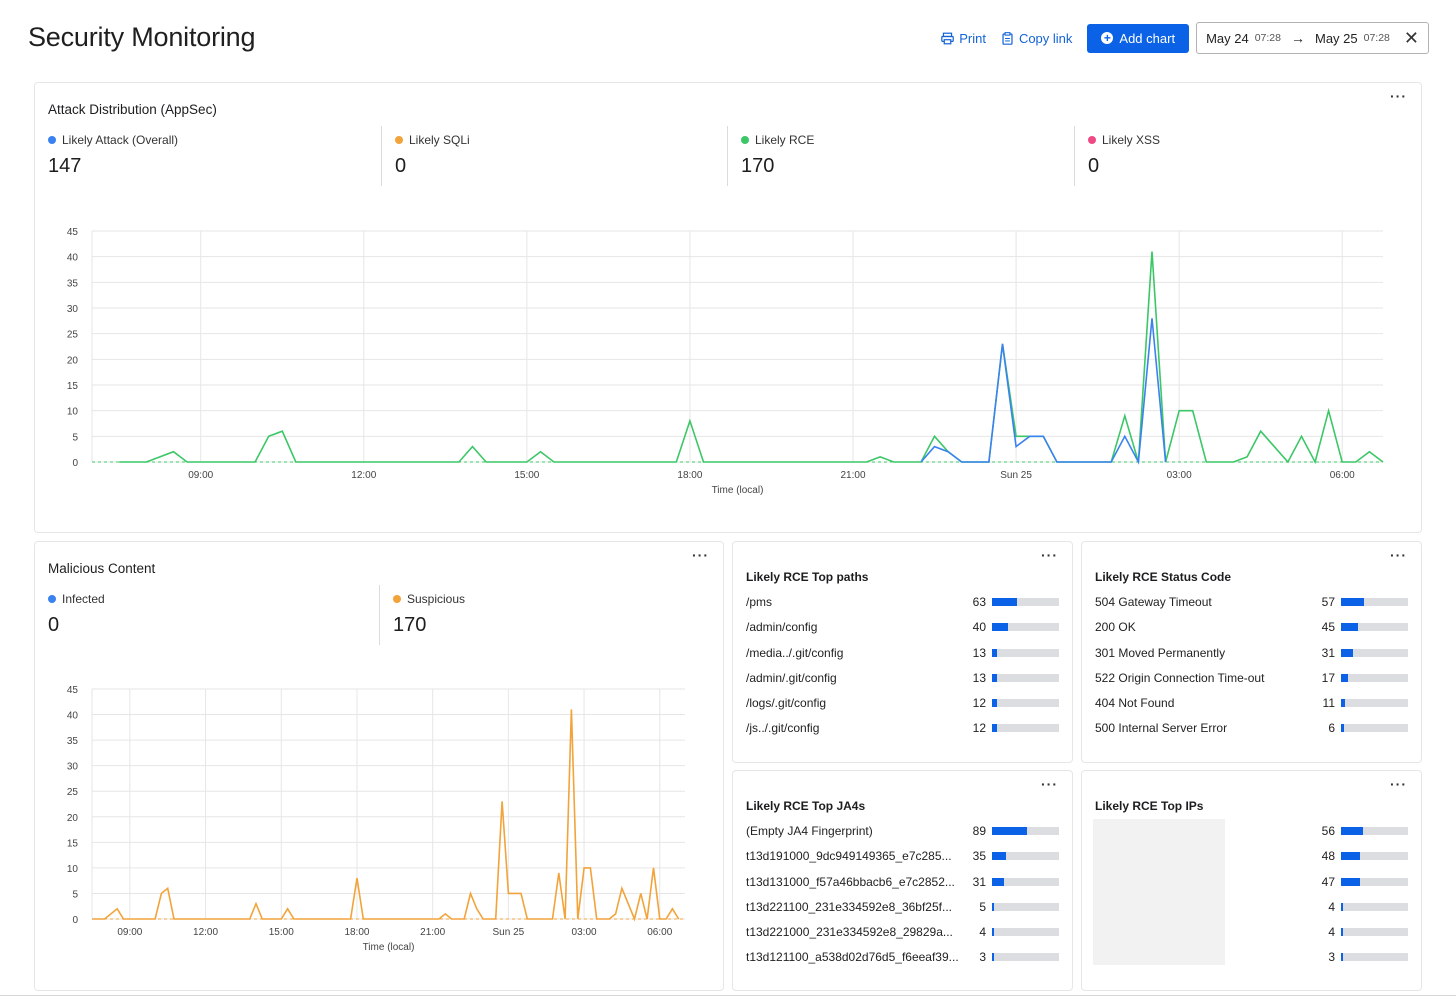 The width and height of the screenshot is (1456, 1000). What do you see at coordinates (759, 602) in the screenshot?
I see `row-label: /pms` at bounding box center [759, 602].